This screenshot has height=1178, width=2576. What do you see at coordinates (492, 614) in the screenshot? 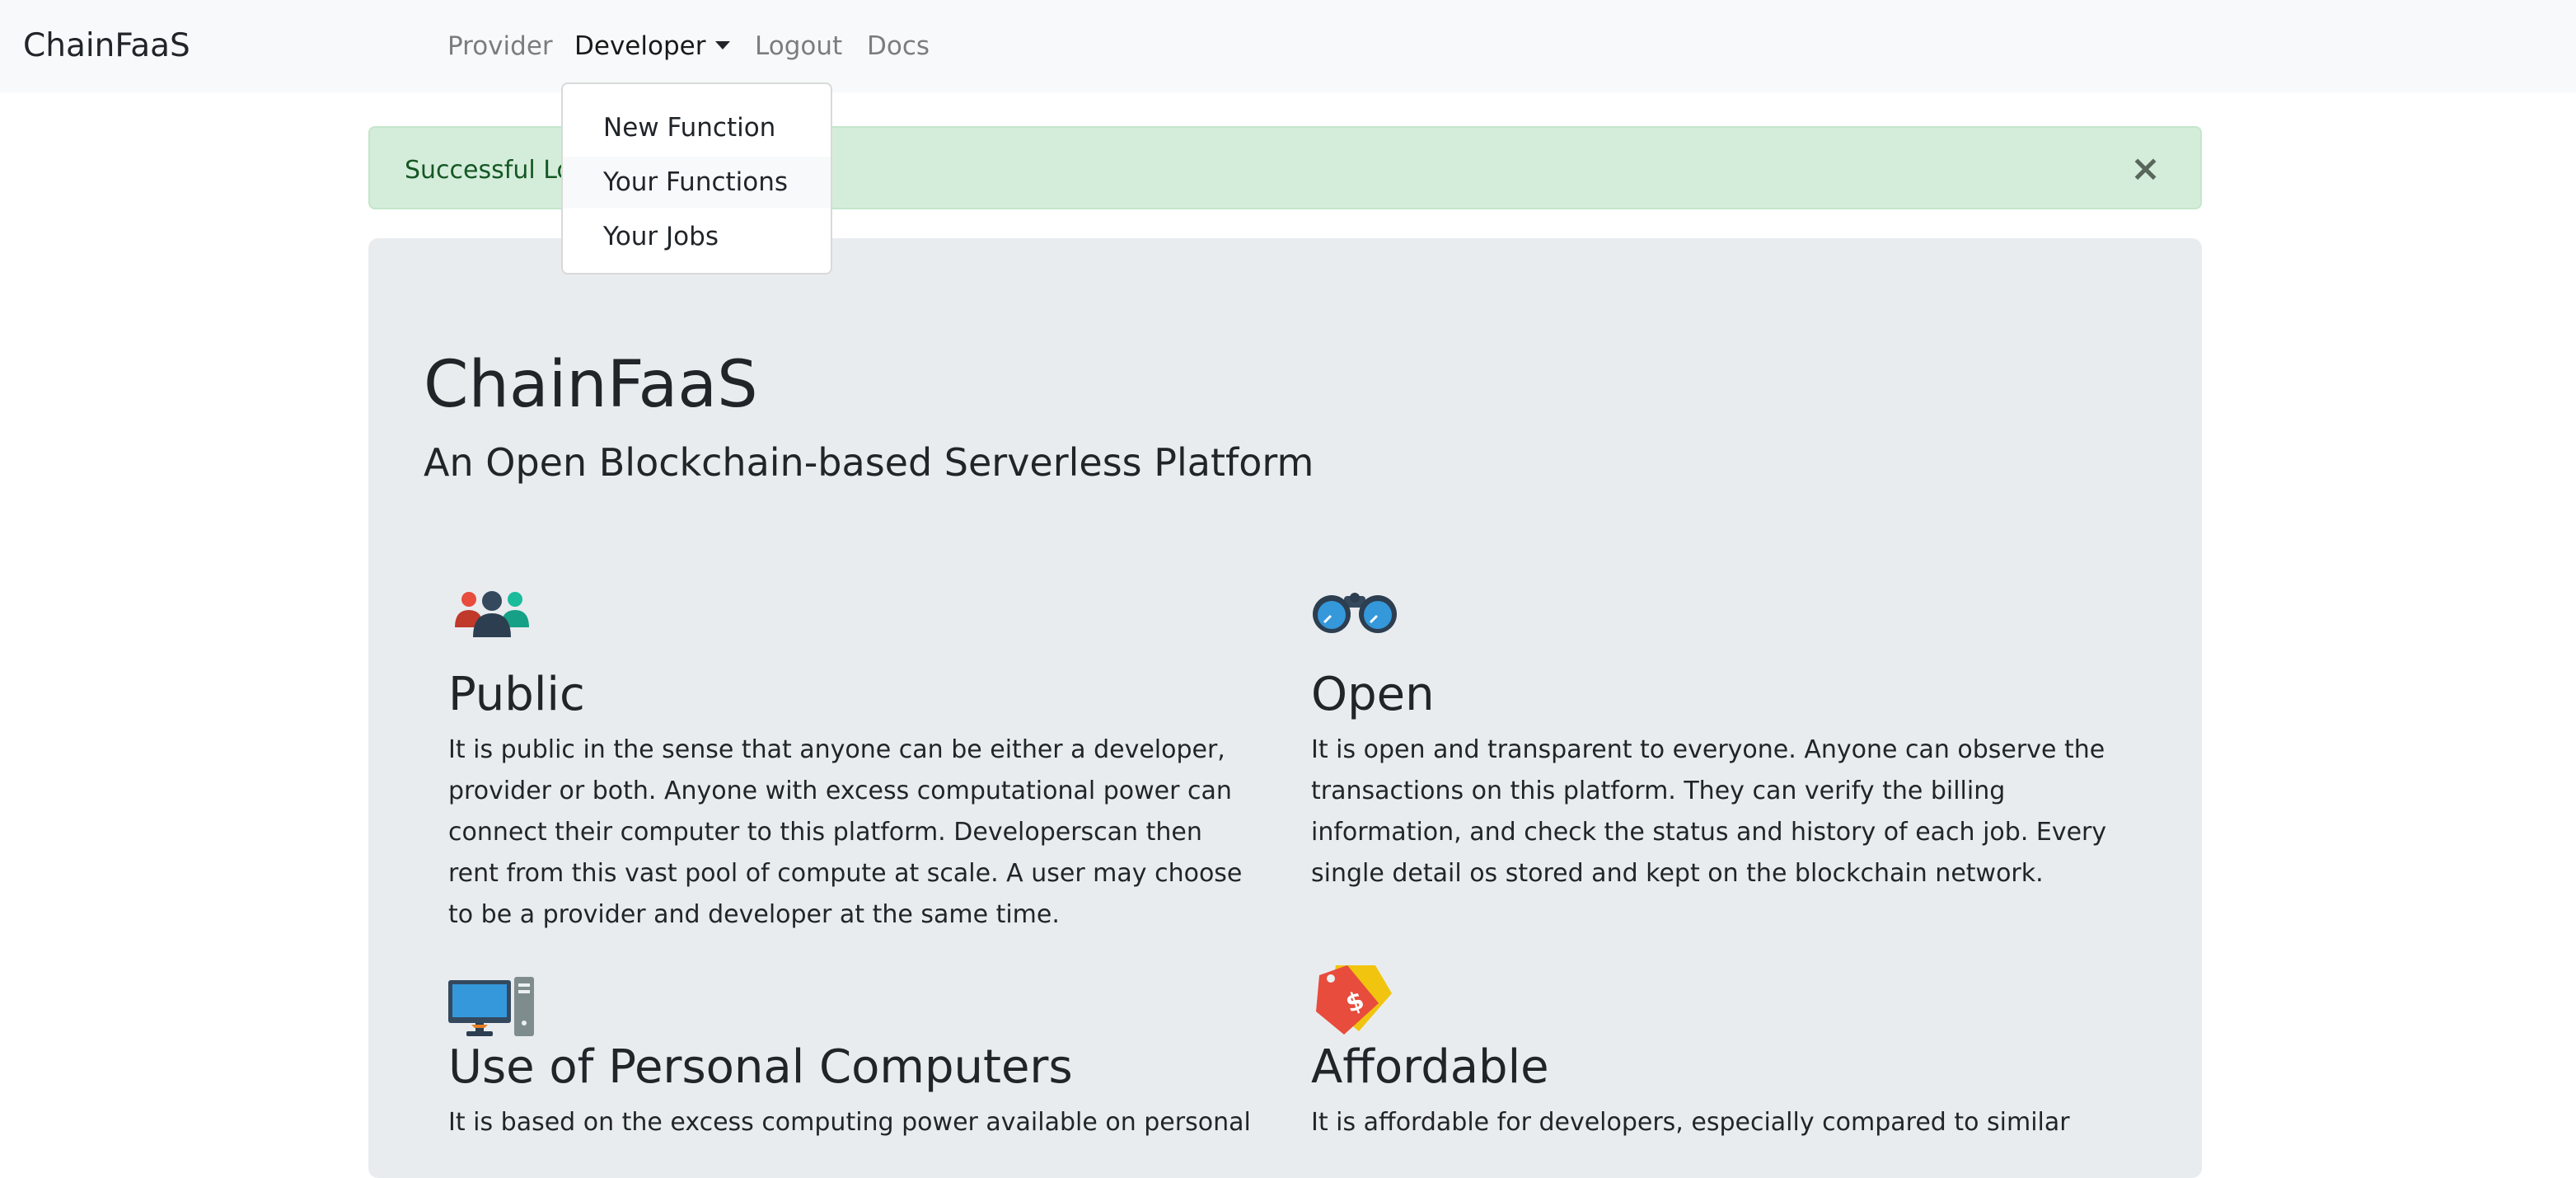
I see `people-group-icon` at bounding box center [492, 614].